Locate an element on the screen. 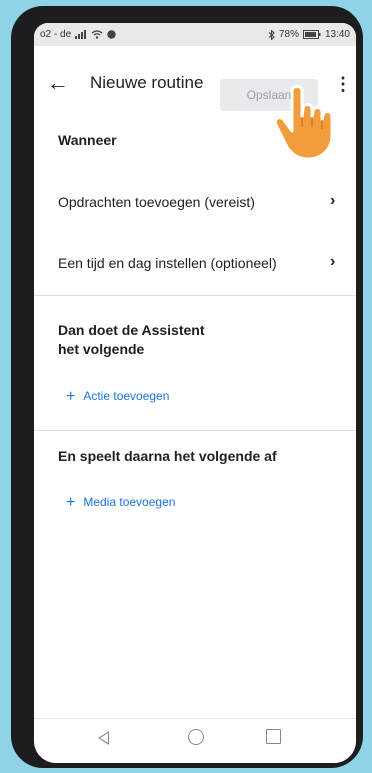  page-title: Nieuwe routine is located at coordinates (147, 82).